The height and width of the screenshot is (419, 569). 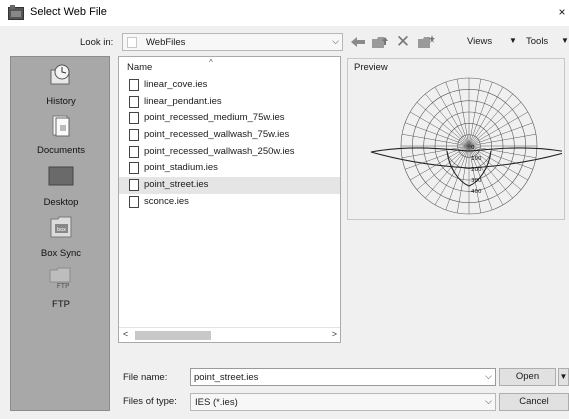 What do you see at coordinates (232, 42) in the screenshot?
I see `look-in-dropdown: WebFiles ⌵` at bounding box center [232, 42].